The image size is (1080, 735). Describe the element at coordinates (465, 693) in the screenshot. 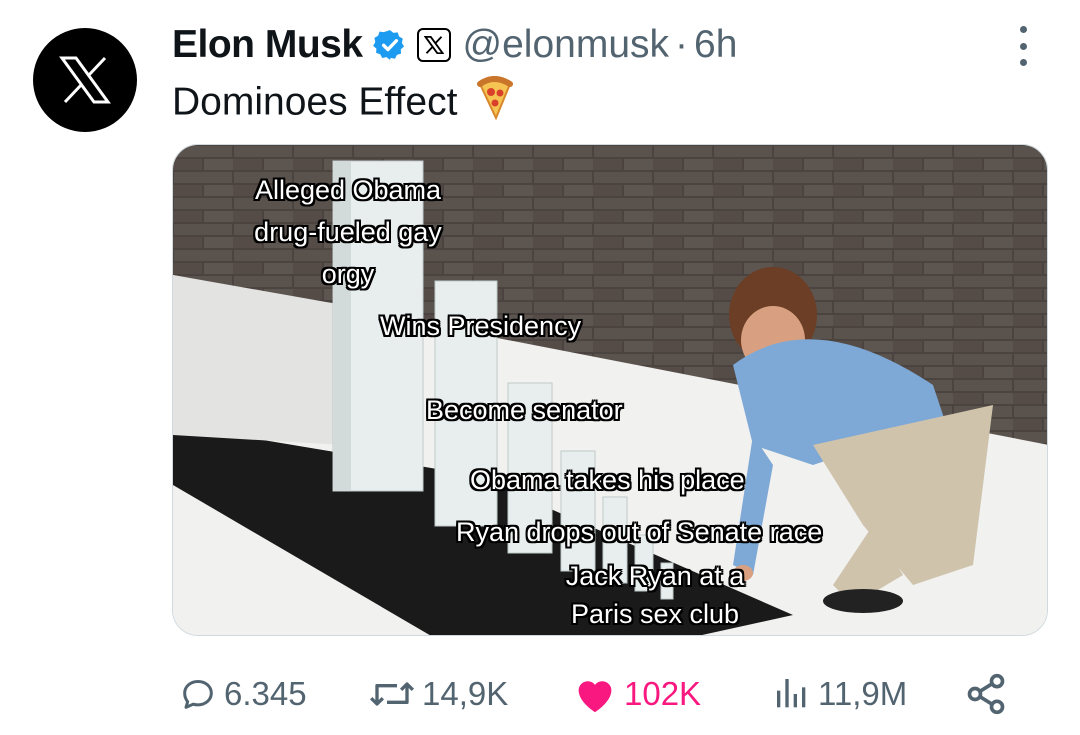

I see `repost-count: 14,9K` at that location.